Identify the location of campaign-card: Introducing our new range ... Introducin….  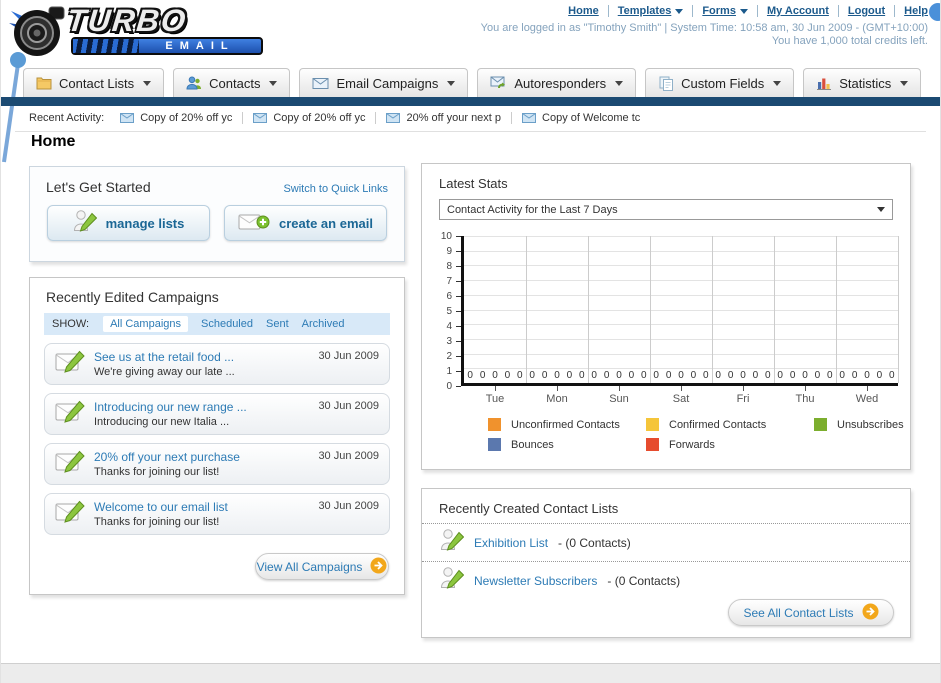
(217, 414).